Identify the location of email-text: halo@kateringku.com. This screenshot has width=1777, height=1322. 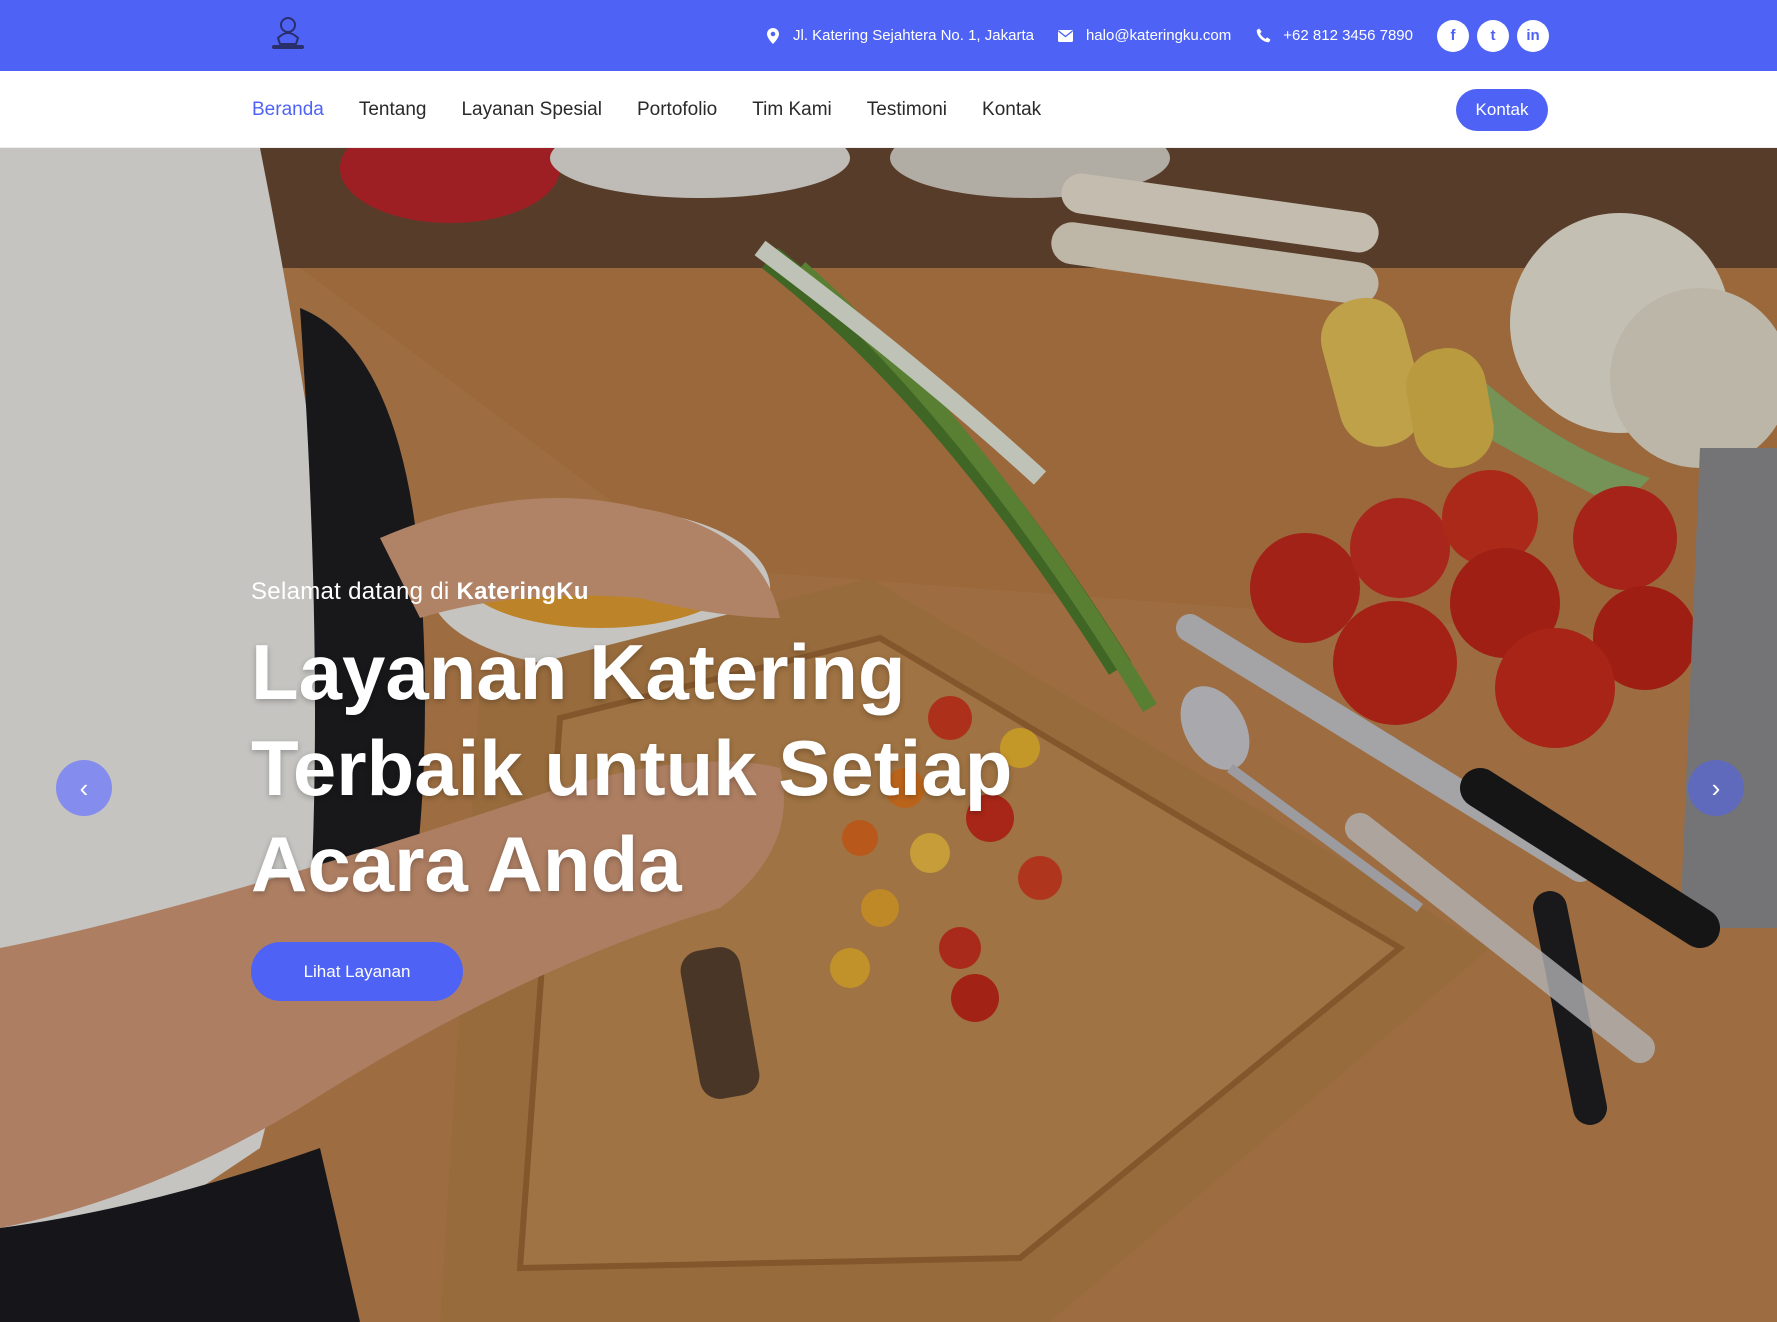
(1158, 35).